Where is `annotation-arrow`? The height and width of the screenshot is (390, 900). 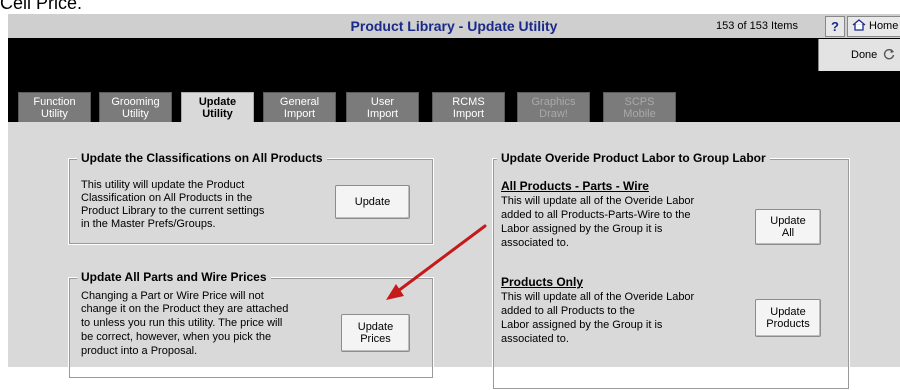 annotation-arrow is located at coordinates (436, 262).